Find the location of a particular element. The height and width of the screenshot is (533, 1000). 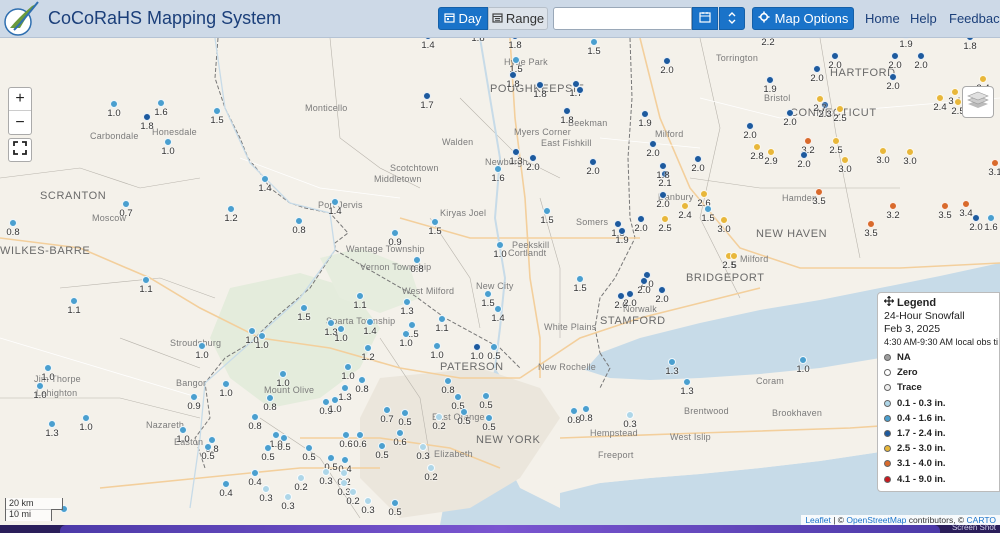

map-options-button: Map Options is located at coordinates (803, 18).